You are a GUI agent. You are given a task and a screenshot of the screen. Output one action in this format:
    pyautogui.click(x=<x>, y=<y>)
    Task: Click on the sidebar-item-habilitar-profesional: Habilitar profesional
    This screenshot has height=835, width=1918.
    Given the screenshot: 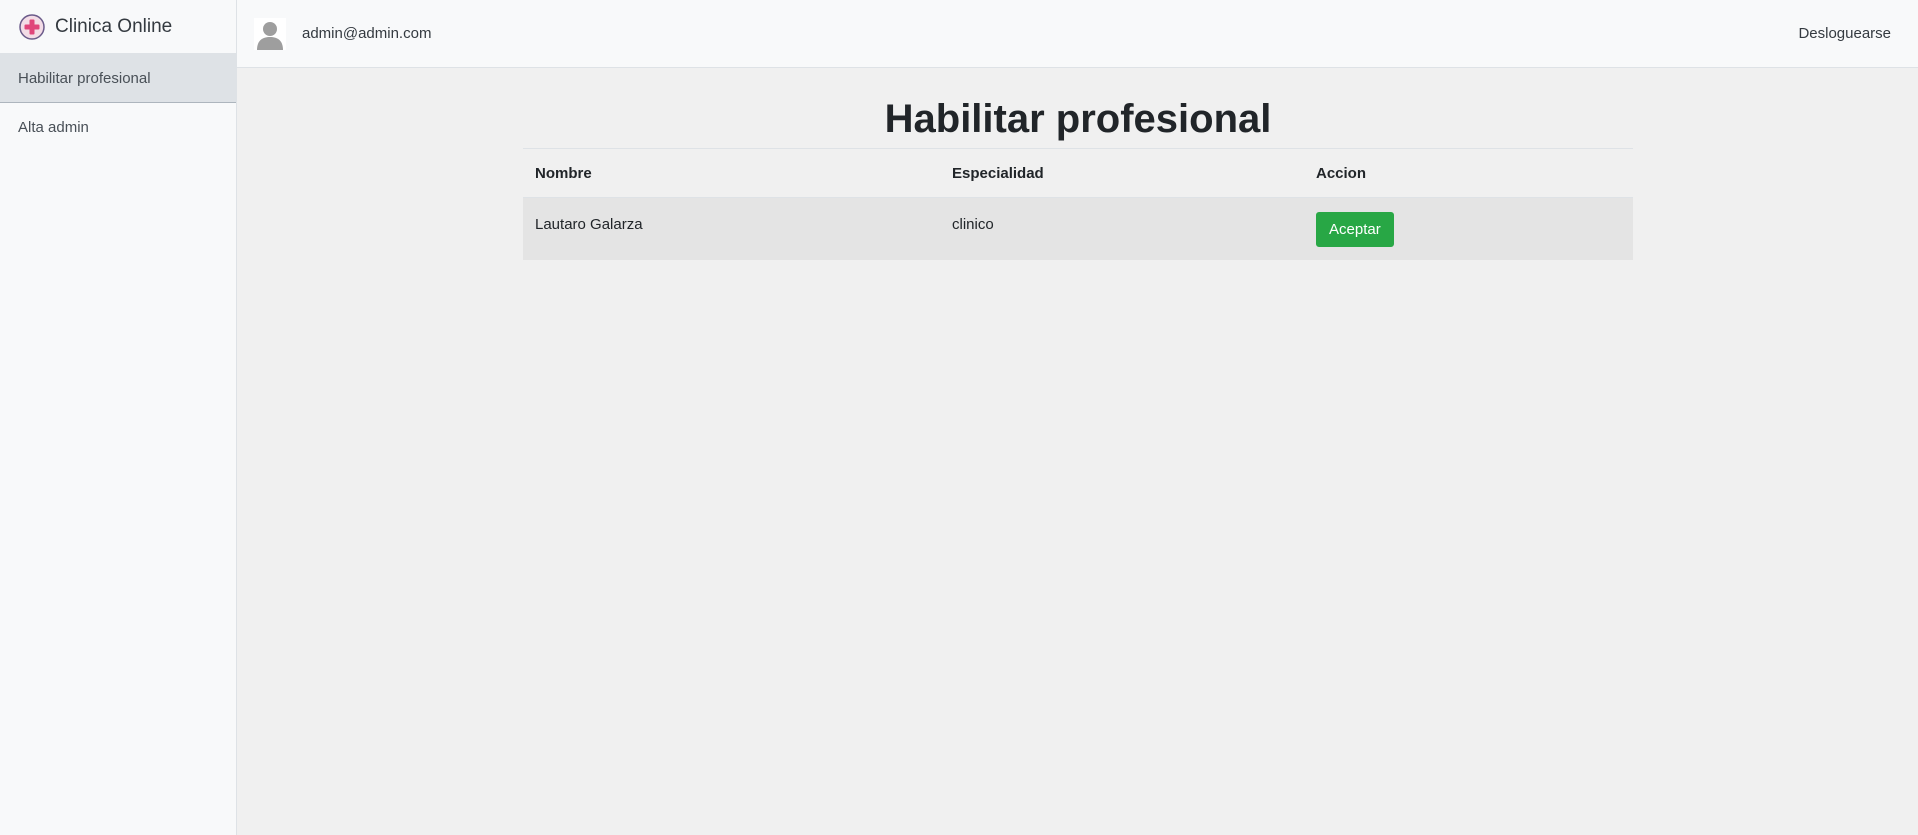 What is the action you would take?
    pyautogui.click(x=118, y=78)
    